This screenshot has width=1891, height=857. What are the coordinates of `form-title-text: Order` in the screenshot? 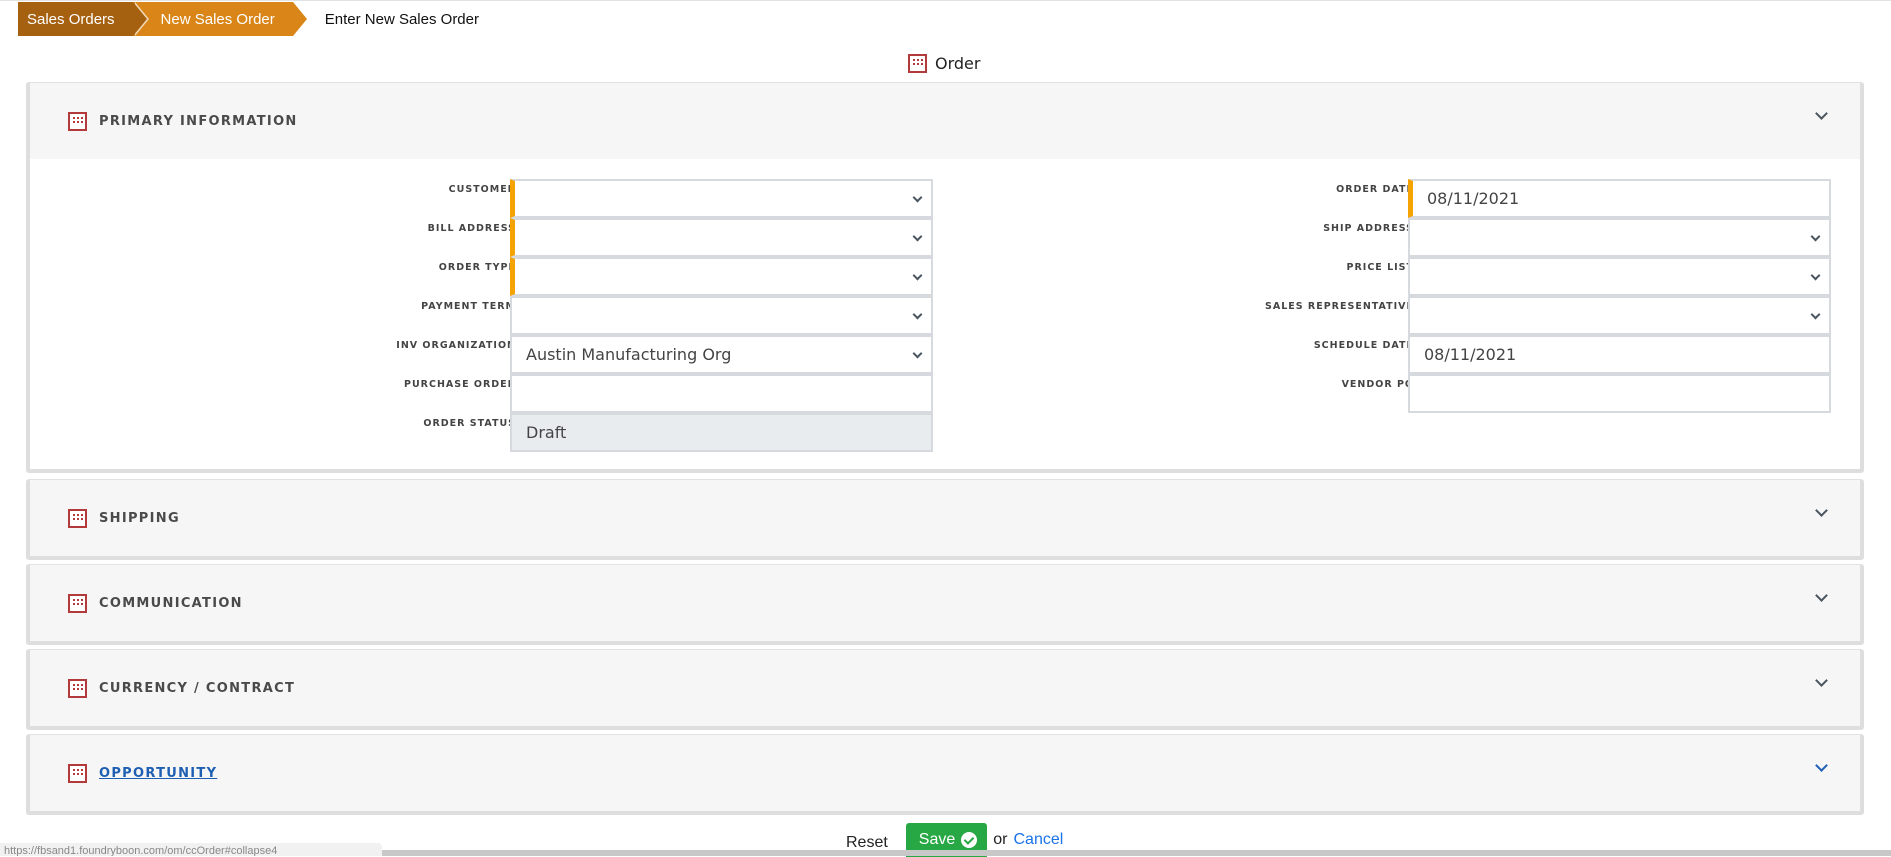 It's located at (958, 63).